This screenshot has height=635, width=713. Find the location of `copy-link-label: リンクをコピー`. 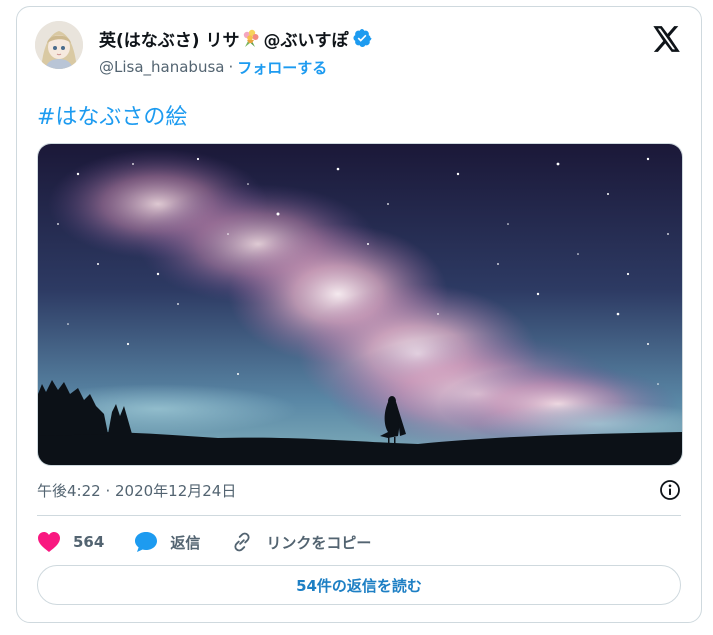

copy-link-label: リンクをコピー is located at coordinates (319, 542).